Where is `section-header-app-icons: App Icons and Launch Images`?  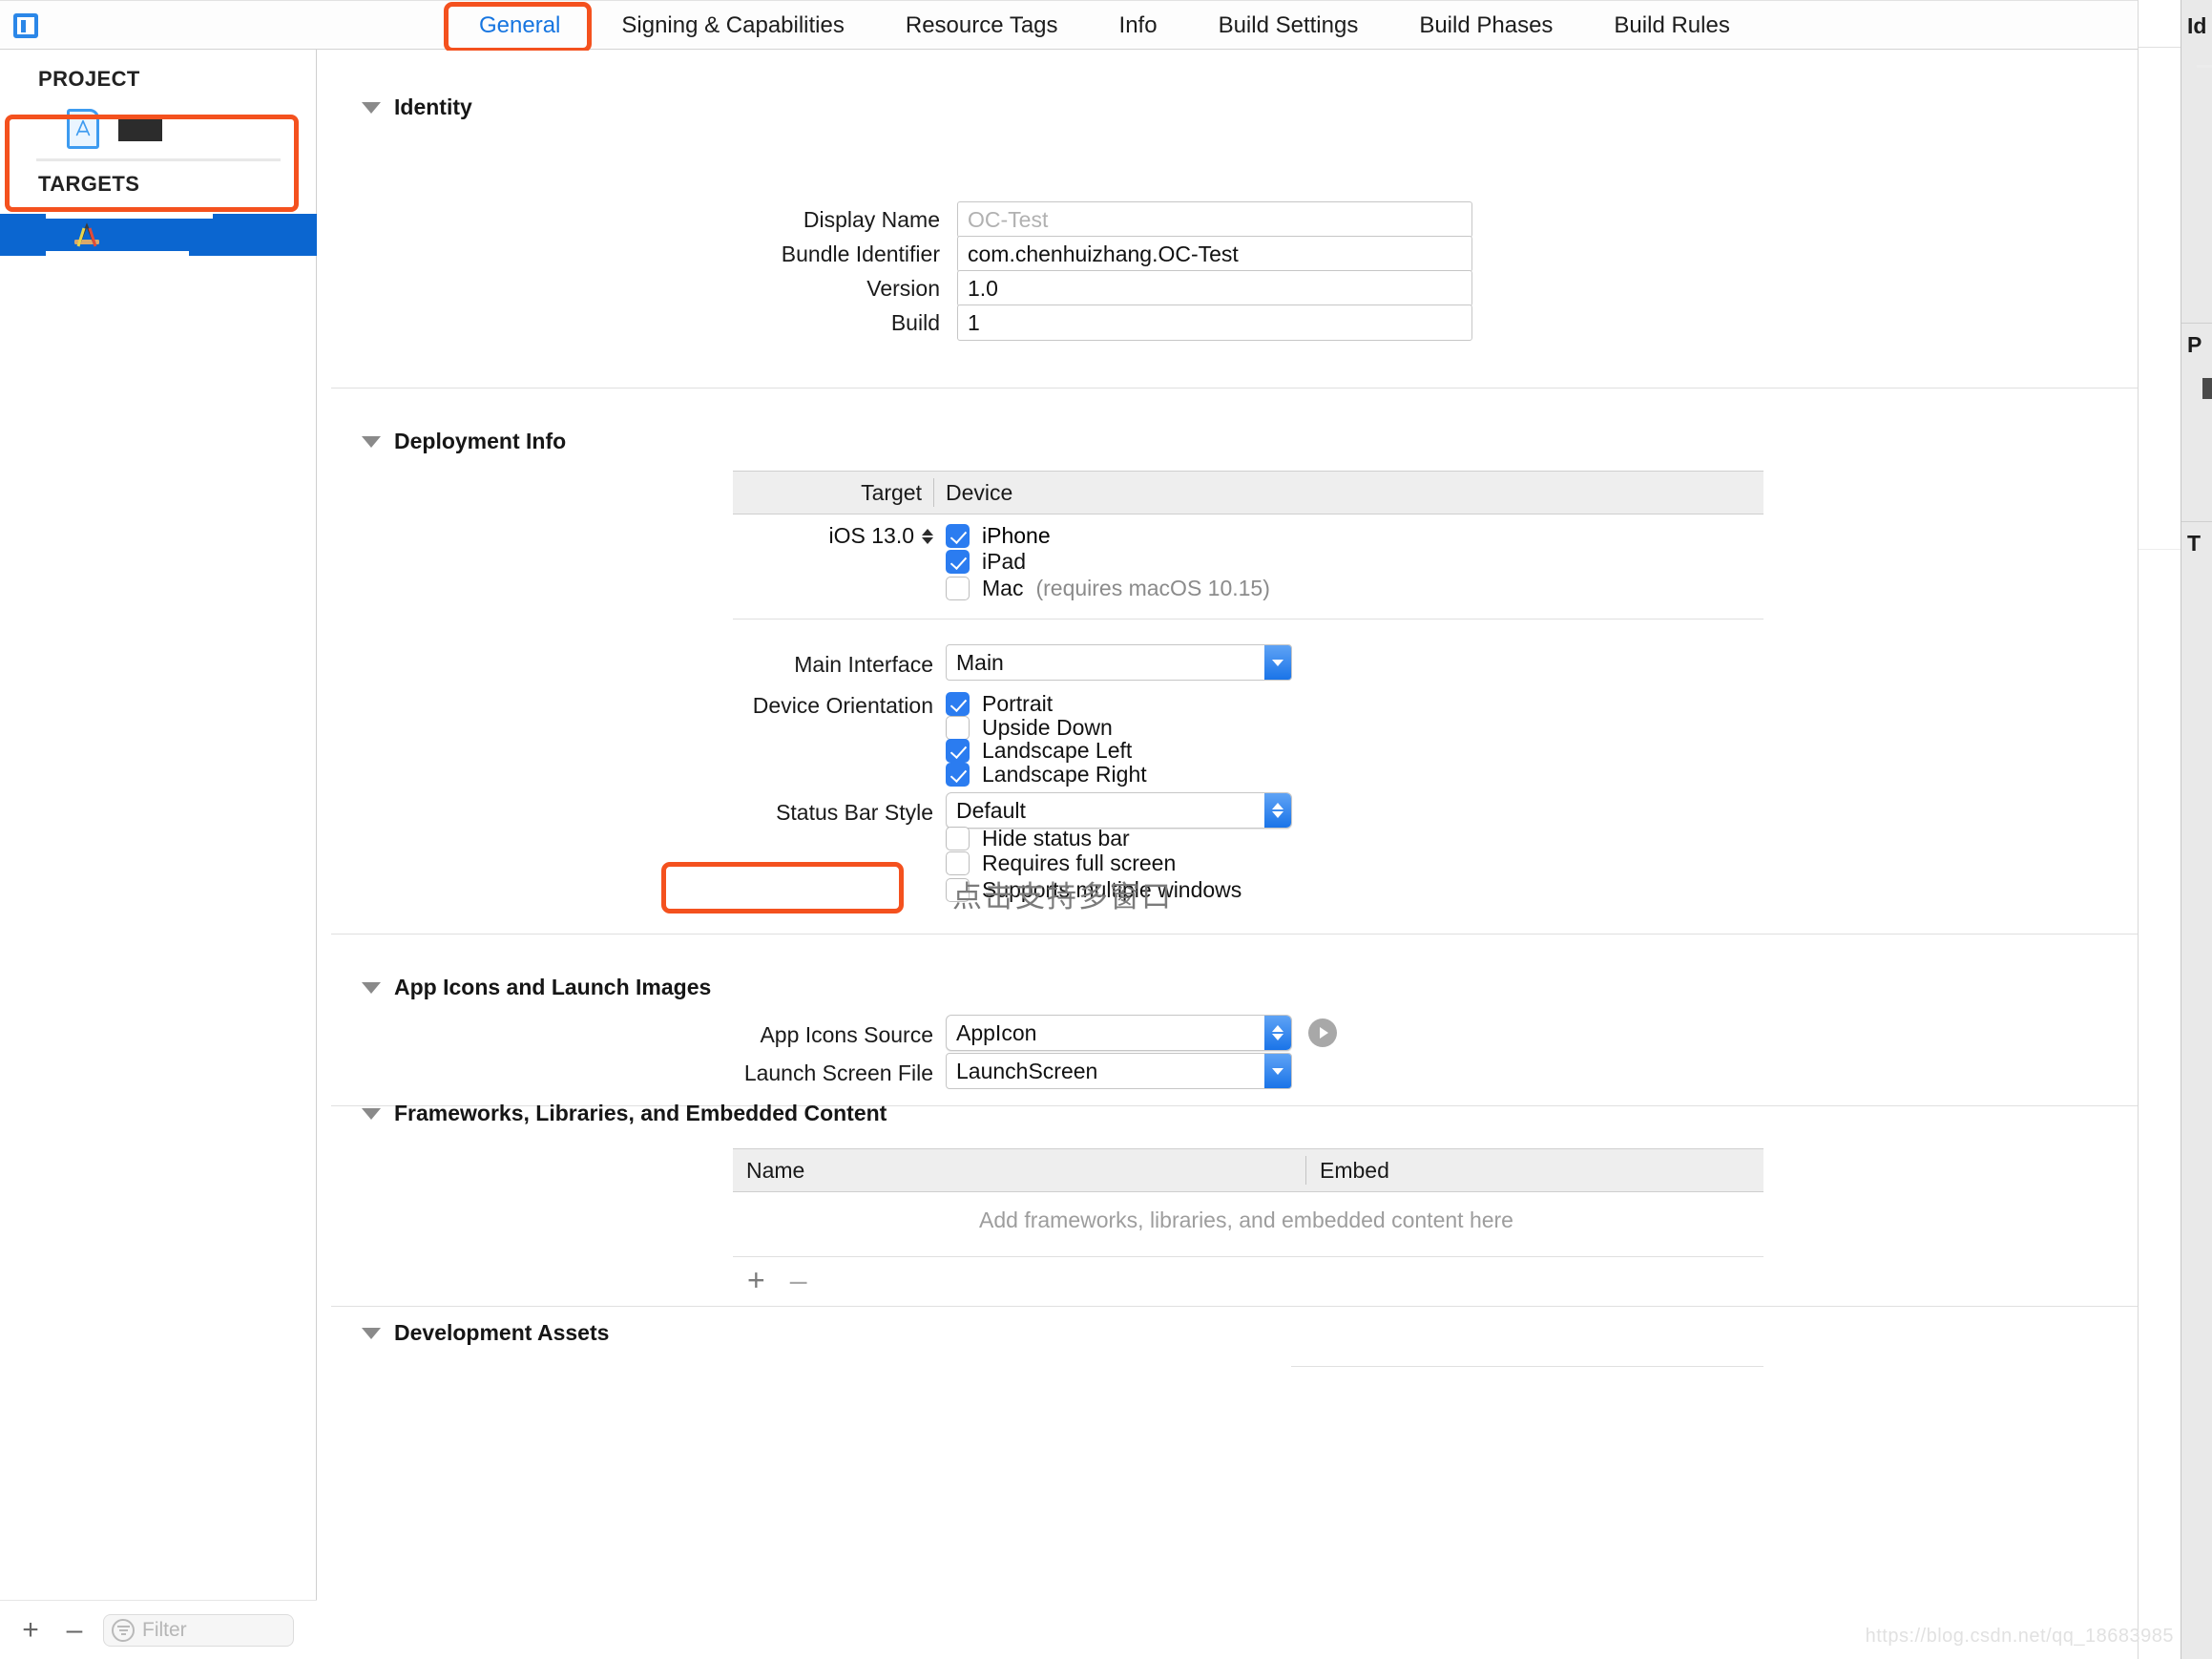 section-header-app-icons: App Icons and Launch Images is located at coordinates (537, 988).